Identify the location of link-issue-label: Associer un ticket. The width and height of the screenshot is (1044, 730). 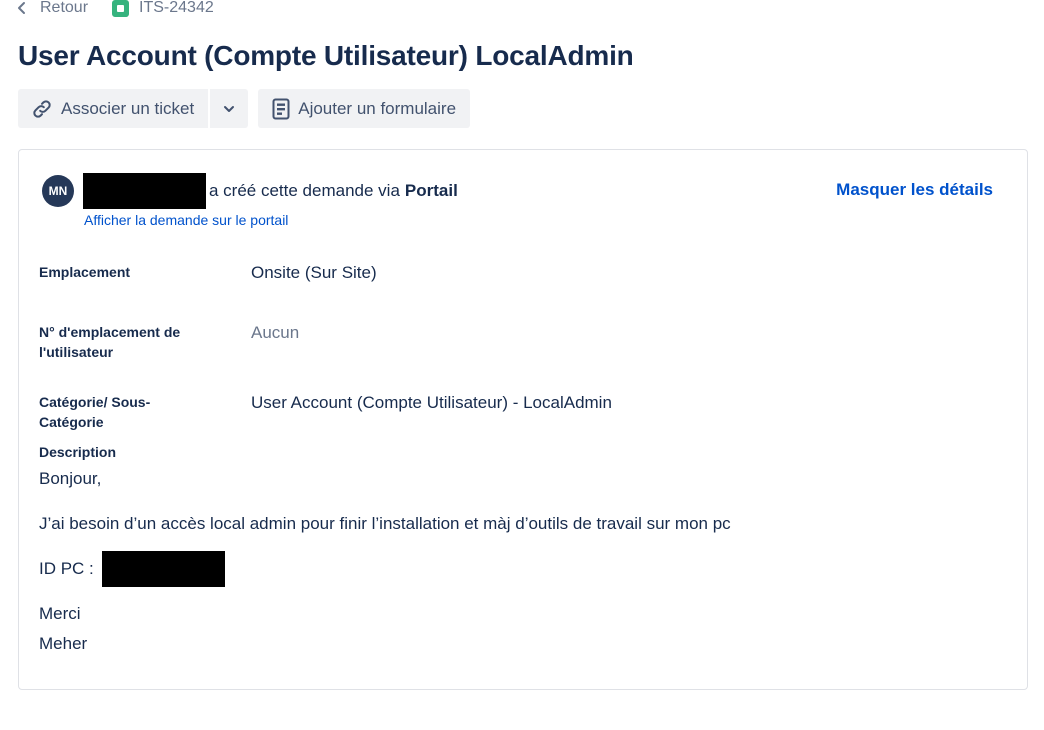
(128, 108).